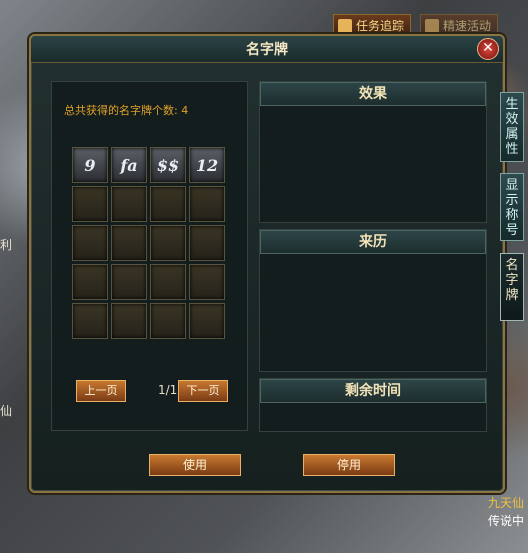 The height and width of the screenshot is (553, 528). What do you see at coordinates (203, 391) in the screenshot?
I see `next-page-button: 下一页` at bounding box center [203, 391].